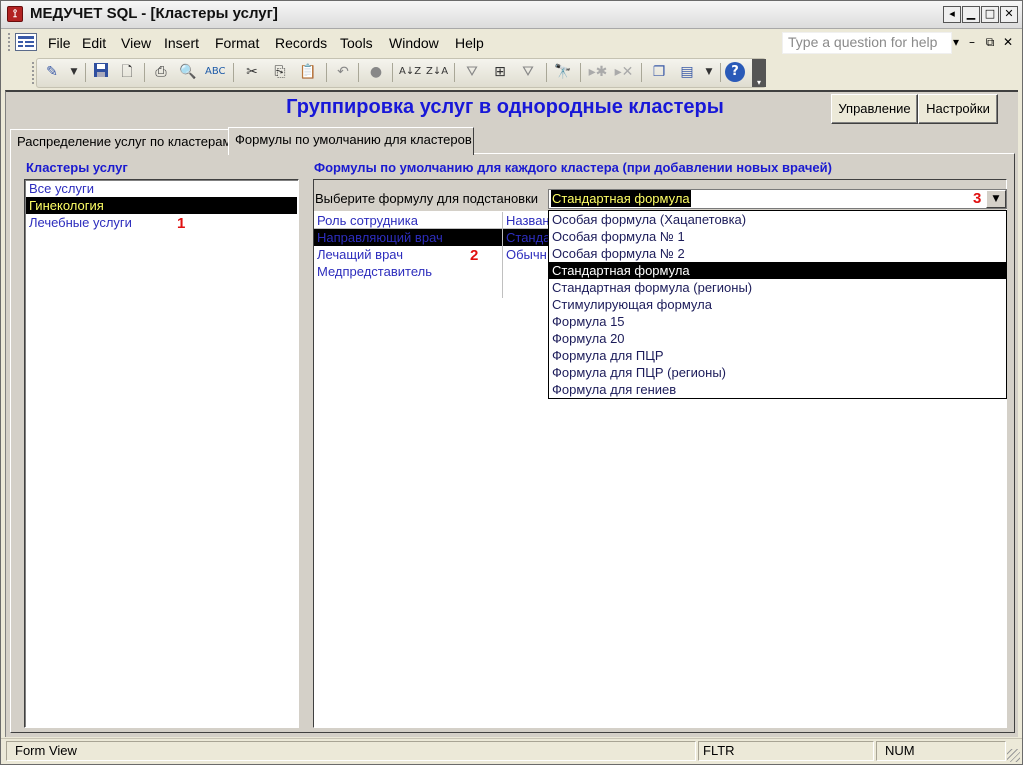 The width and height of the screenshot is (1023, 765). What do you see at coordinates (659, 72) in the screenshot?
I see `database-window-icon: ❐` at bounding box center [659, 72].